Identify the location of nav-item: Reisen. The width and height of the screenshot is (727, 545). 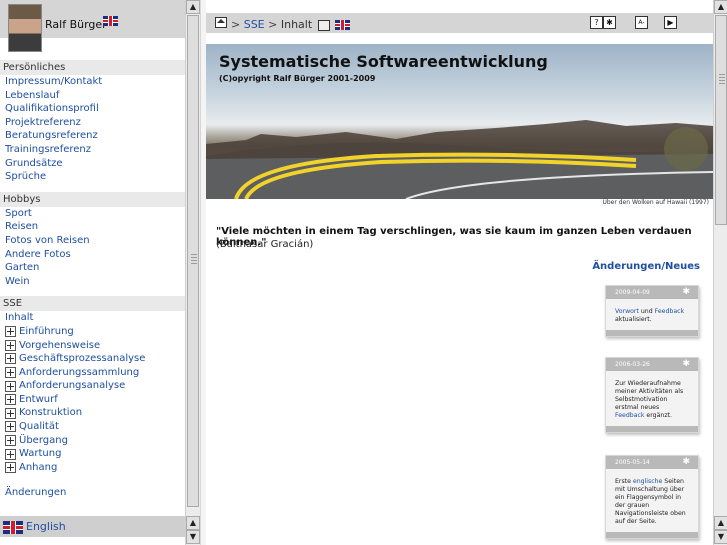
(92, 227).